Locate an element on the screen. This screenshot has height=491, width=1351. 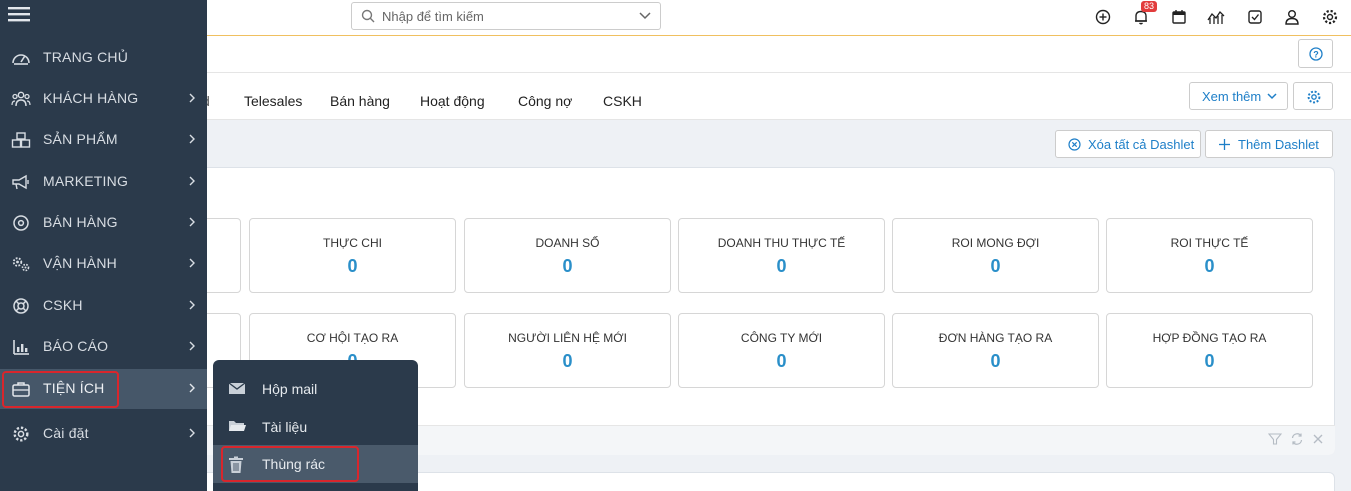
tab-cskh: CSKH is located at coordinates (622, 101).